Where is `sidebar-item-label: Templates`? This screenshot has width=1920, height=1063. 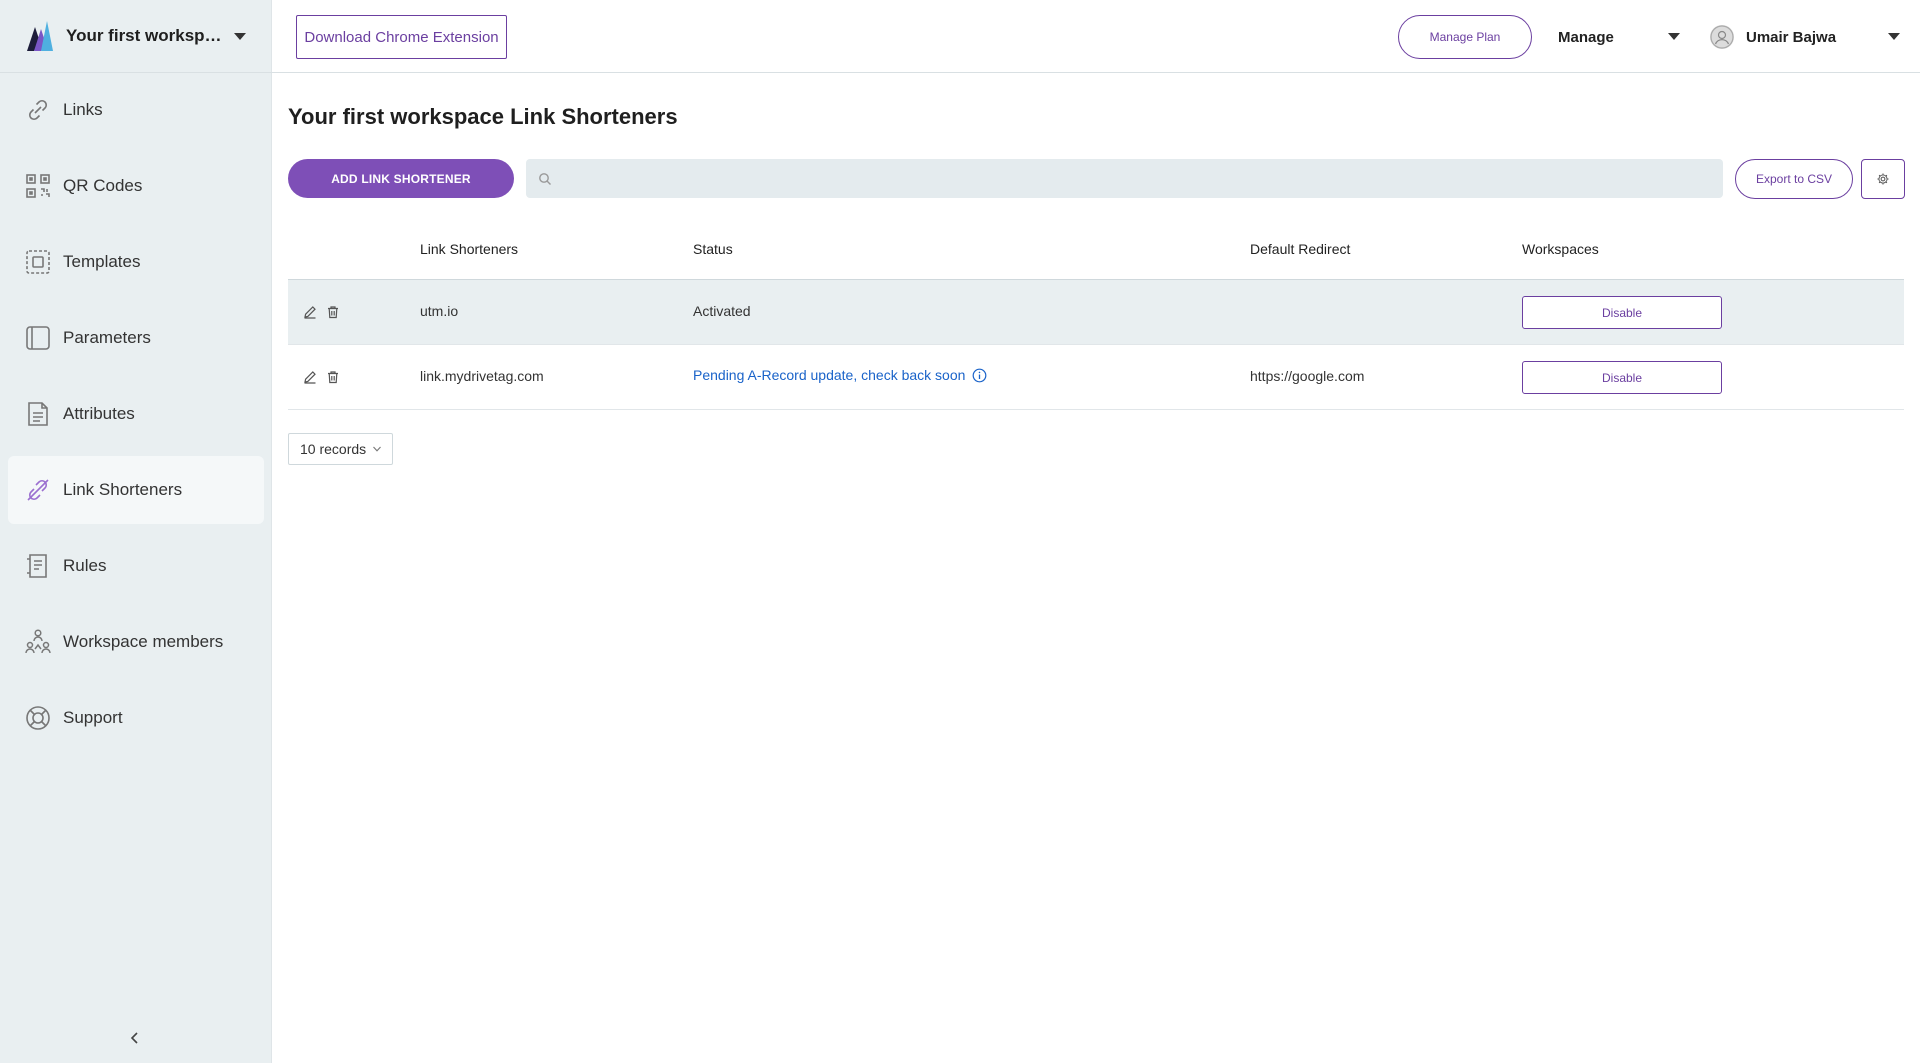 sidebar-item-label: Templates is located at coordinates (102, 261).